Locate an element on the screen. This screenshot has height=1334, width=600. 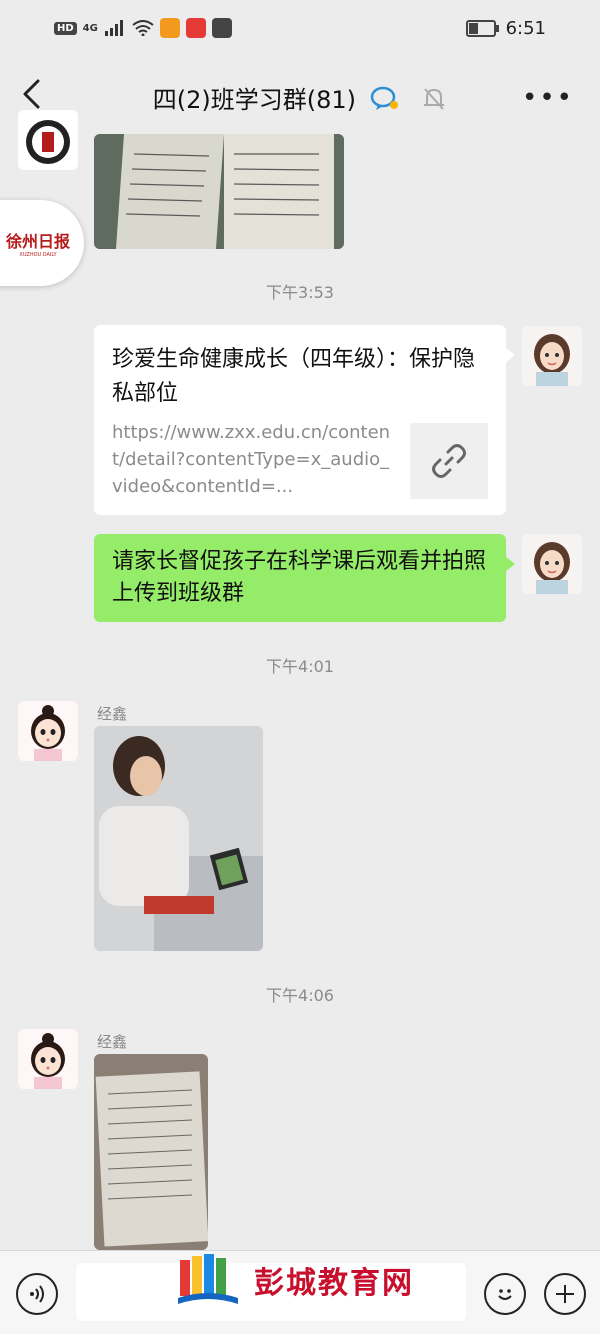
timestamp-2: 下午4:01 is located at coordinates (300, 666).